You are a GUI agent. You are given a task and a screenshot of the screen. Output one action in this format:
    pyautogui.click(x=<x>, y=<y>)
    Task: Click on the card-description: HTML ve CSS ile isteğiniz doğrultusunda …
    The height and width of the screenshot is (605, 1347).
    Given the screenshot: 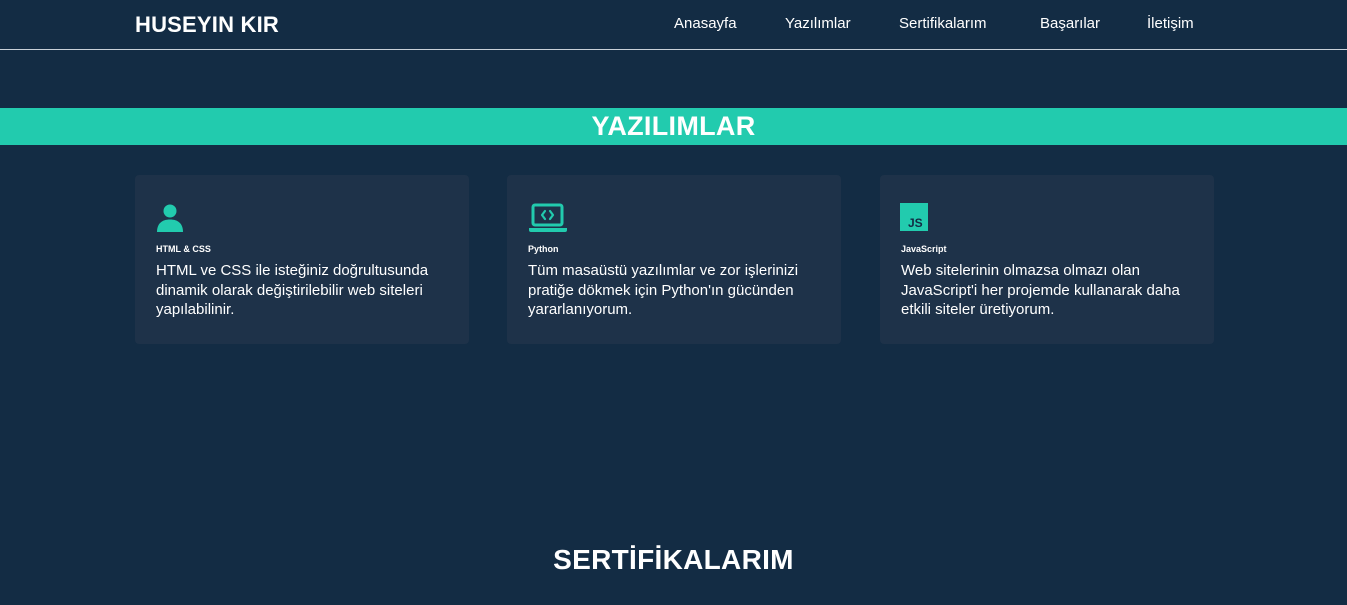 What is the action you would take?
    pyautogui.click(x=292, y=290)
    